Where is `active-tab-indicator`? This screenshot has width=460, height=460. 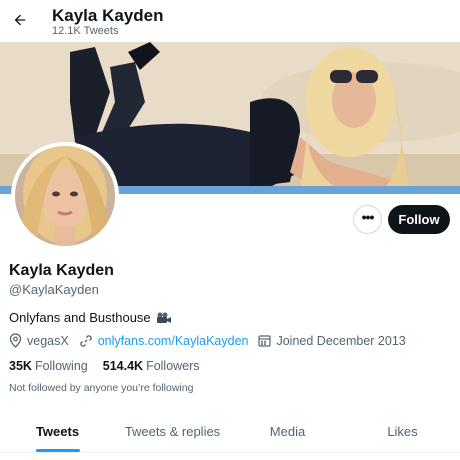
active-tab-indicator is located at coordinates (57, 450).